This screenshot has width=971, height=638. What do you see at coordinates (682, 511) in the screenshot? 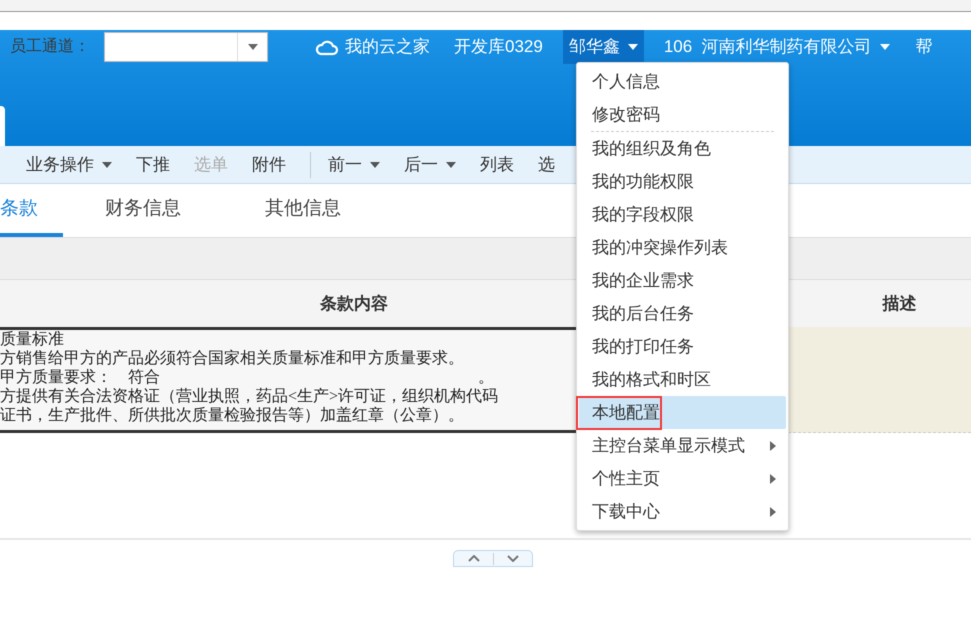
I see `menu-item: 下载中心` at bounding box center [682, 511].